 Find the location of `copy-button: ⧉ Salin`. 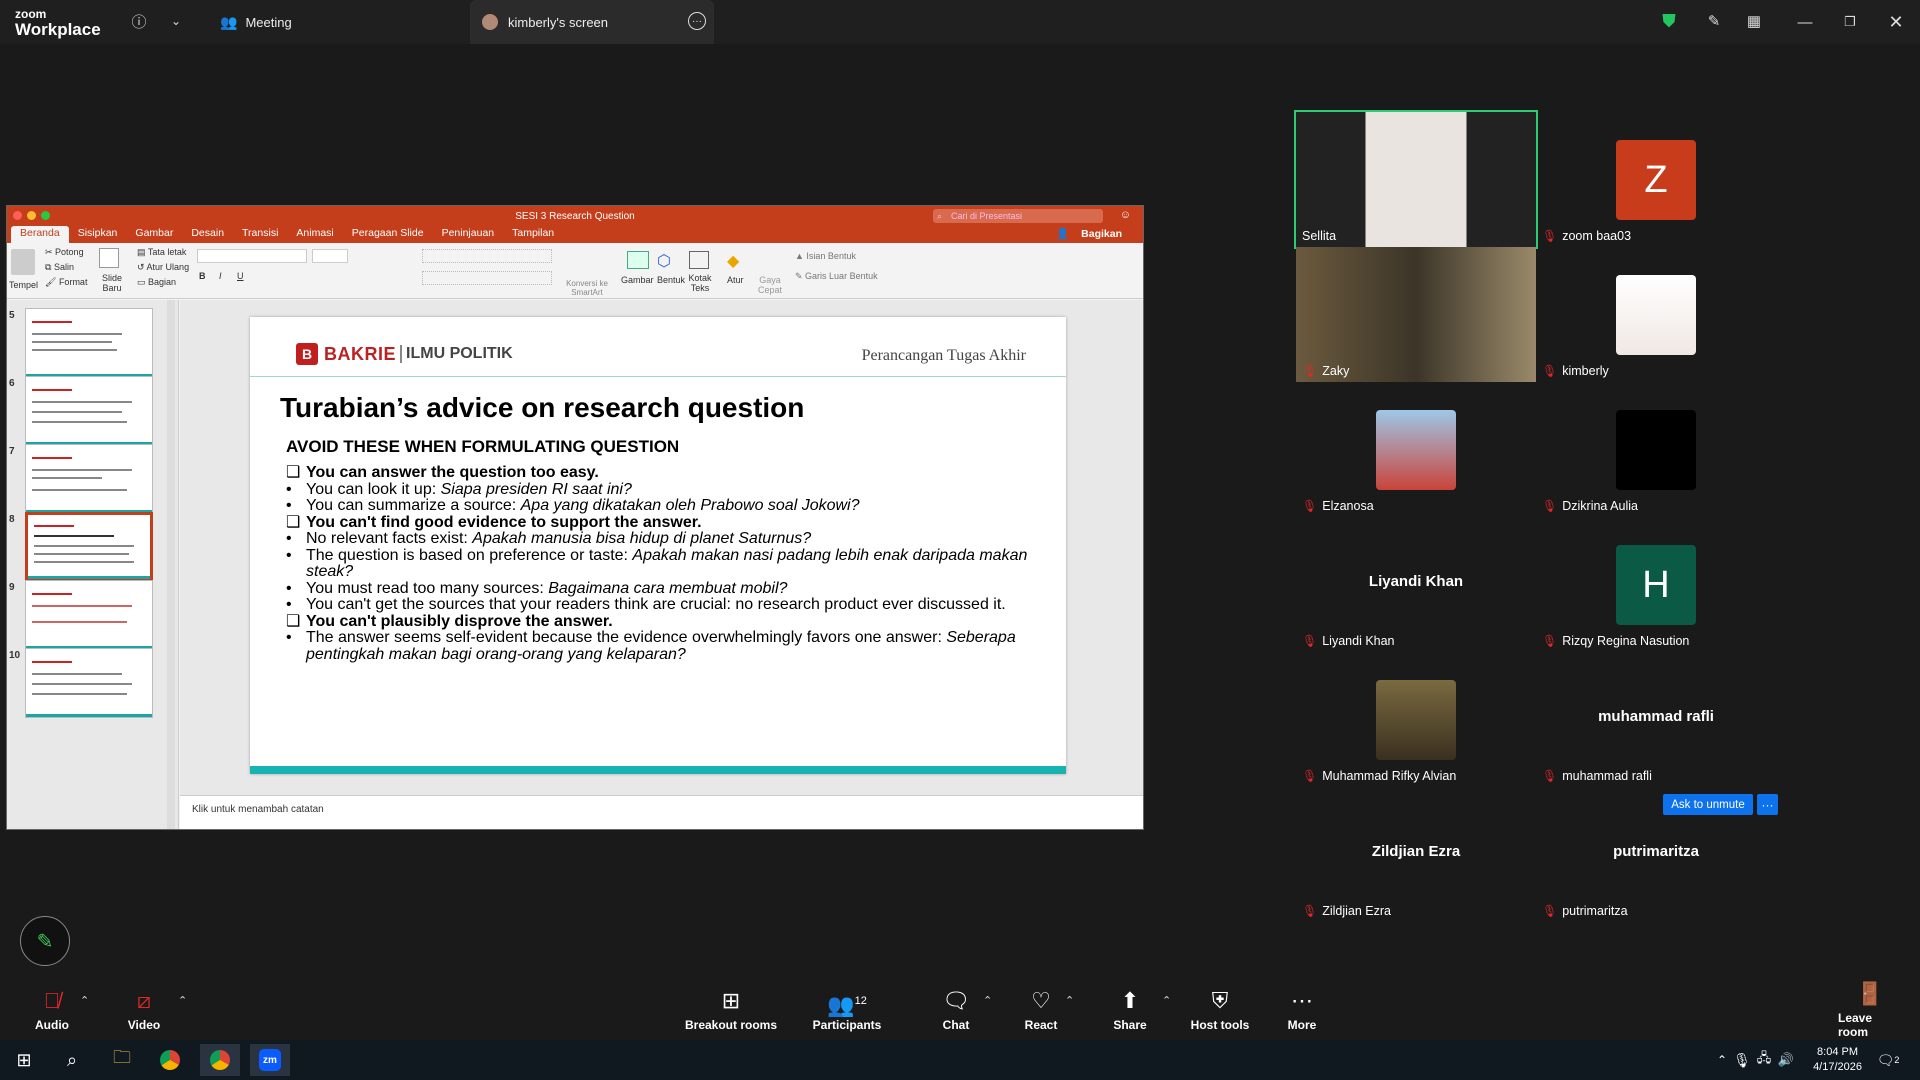

copy-button: ⧉ Salin is located at coordinates (59, 267).